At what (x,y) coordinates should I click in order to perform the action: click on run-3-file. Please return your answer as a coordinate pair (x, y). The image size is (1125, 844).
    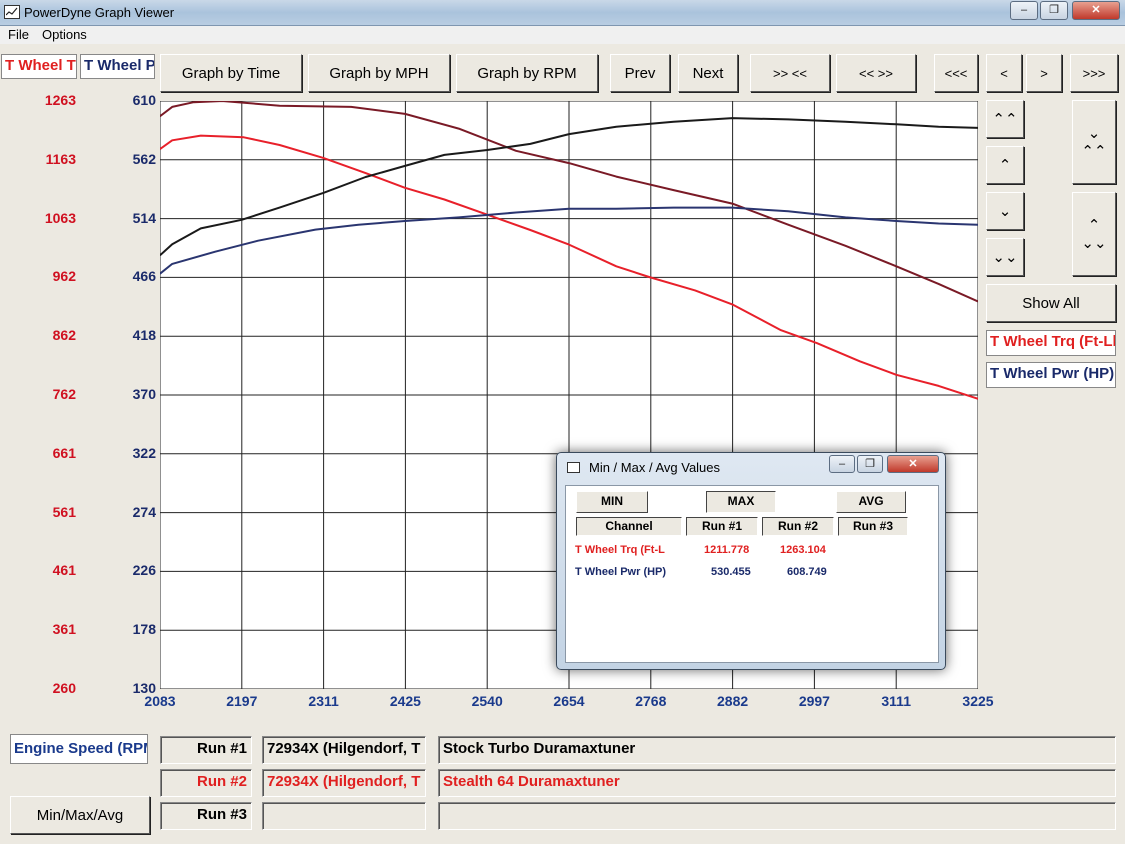
    Looking at the image, I should click on (344, 816).